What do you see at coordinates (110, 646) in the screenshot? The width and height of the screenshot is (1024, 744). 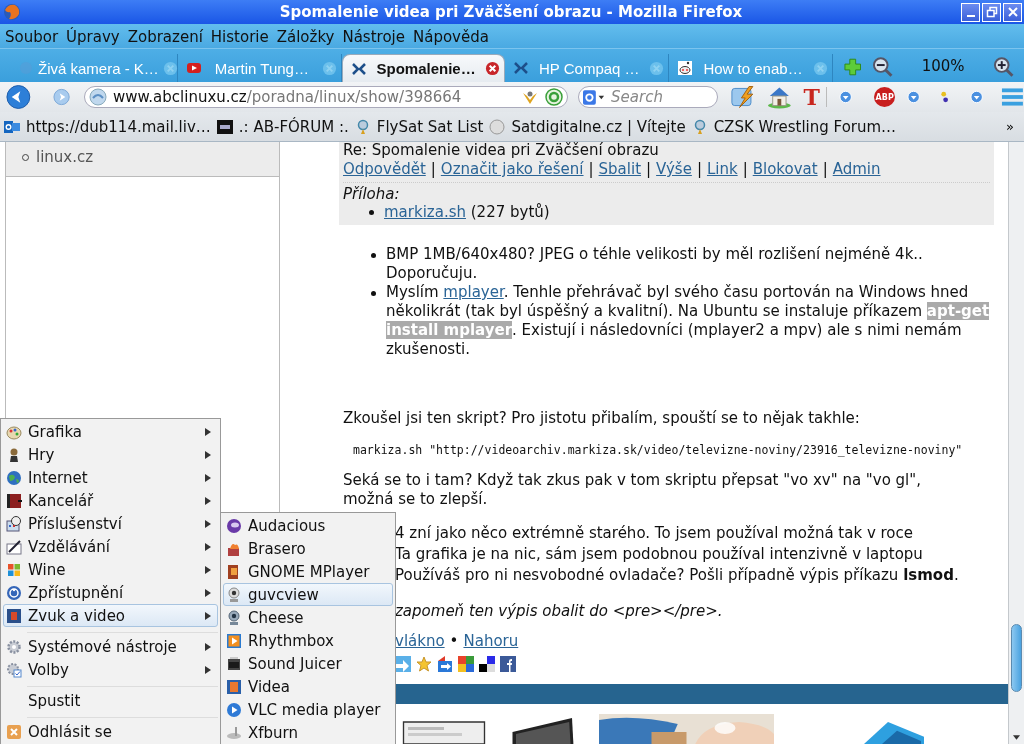 I see `menu-item: Systémové nástroje` at bounding box center [110, 646].